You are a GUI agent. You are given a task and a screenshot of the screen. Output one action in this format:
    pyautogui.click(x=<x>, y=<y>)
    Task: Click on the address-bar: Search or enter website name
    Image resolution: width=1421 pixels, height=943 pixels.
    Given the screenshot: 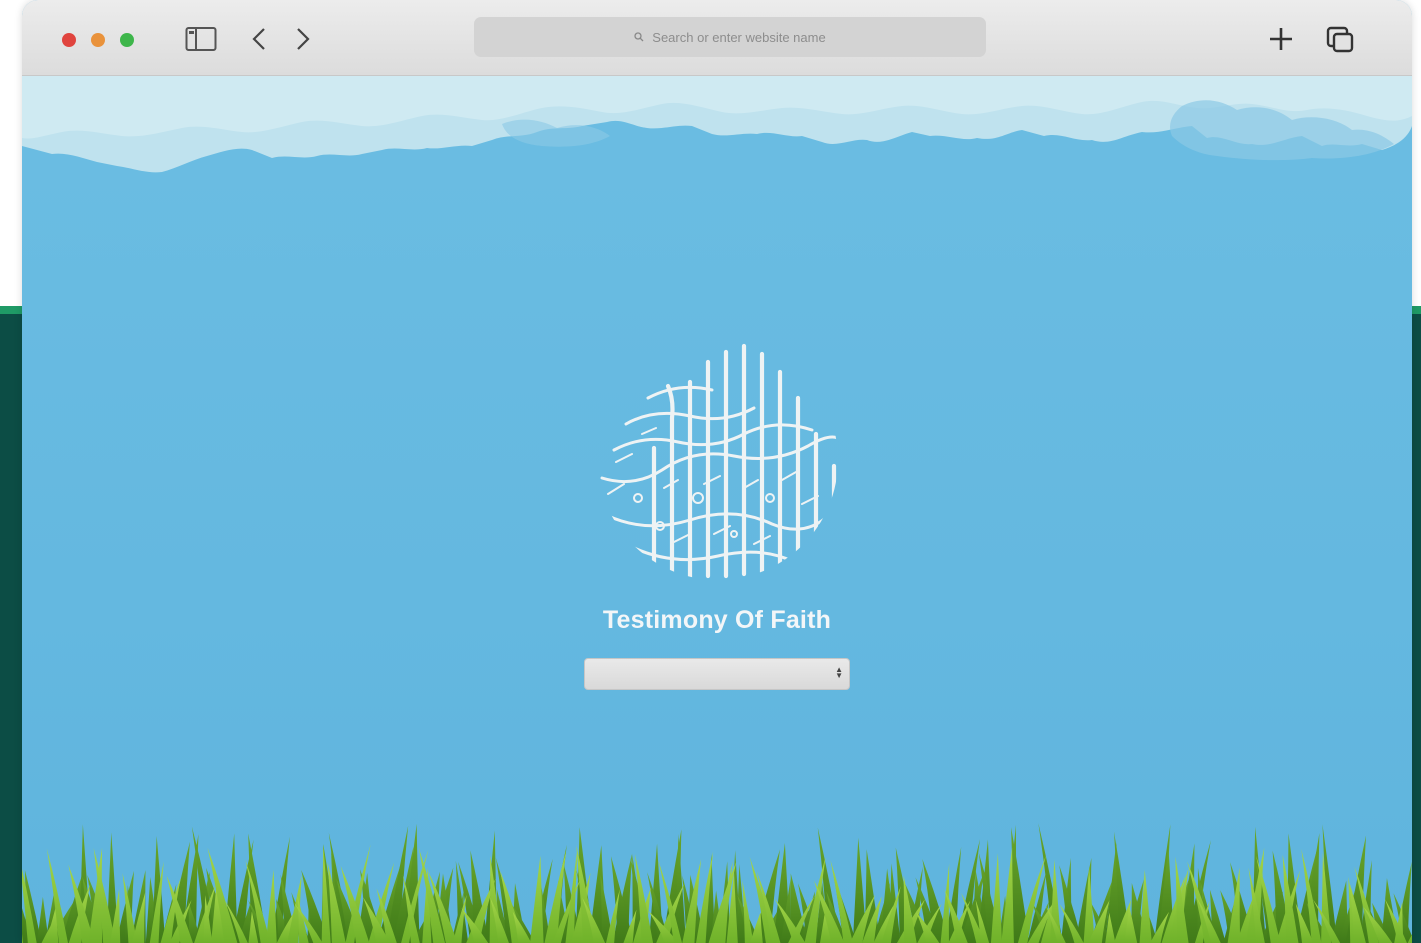 What is the action you would take?
    pyautogui.click(x=730, y=37)
    